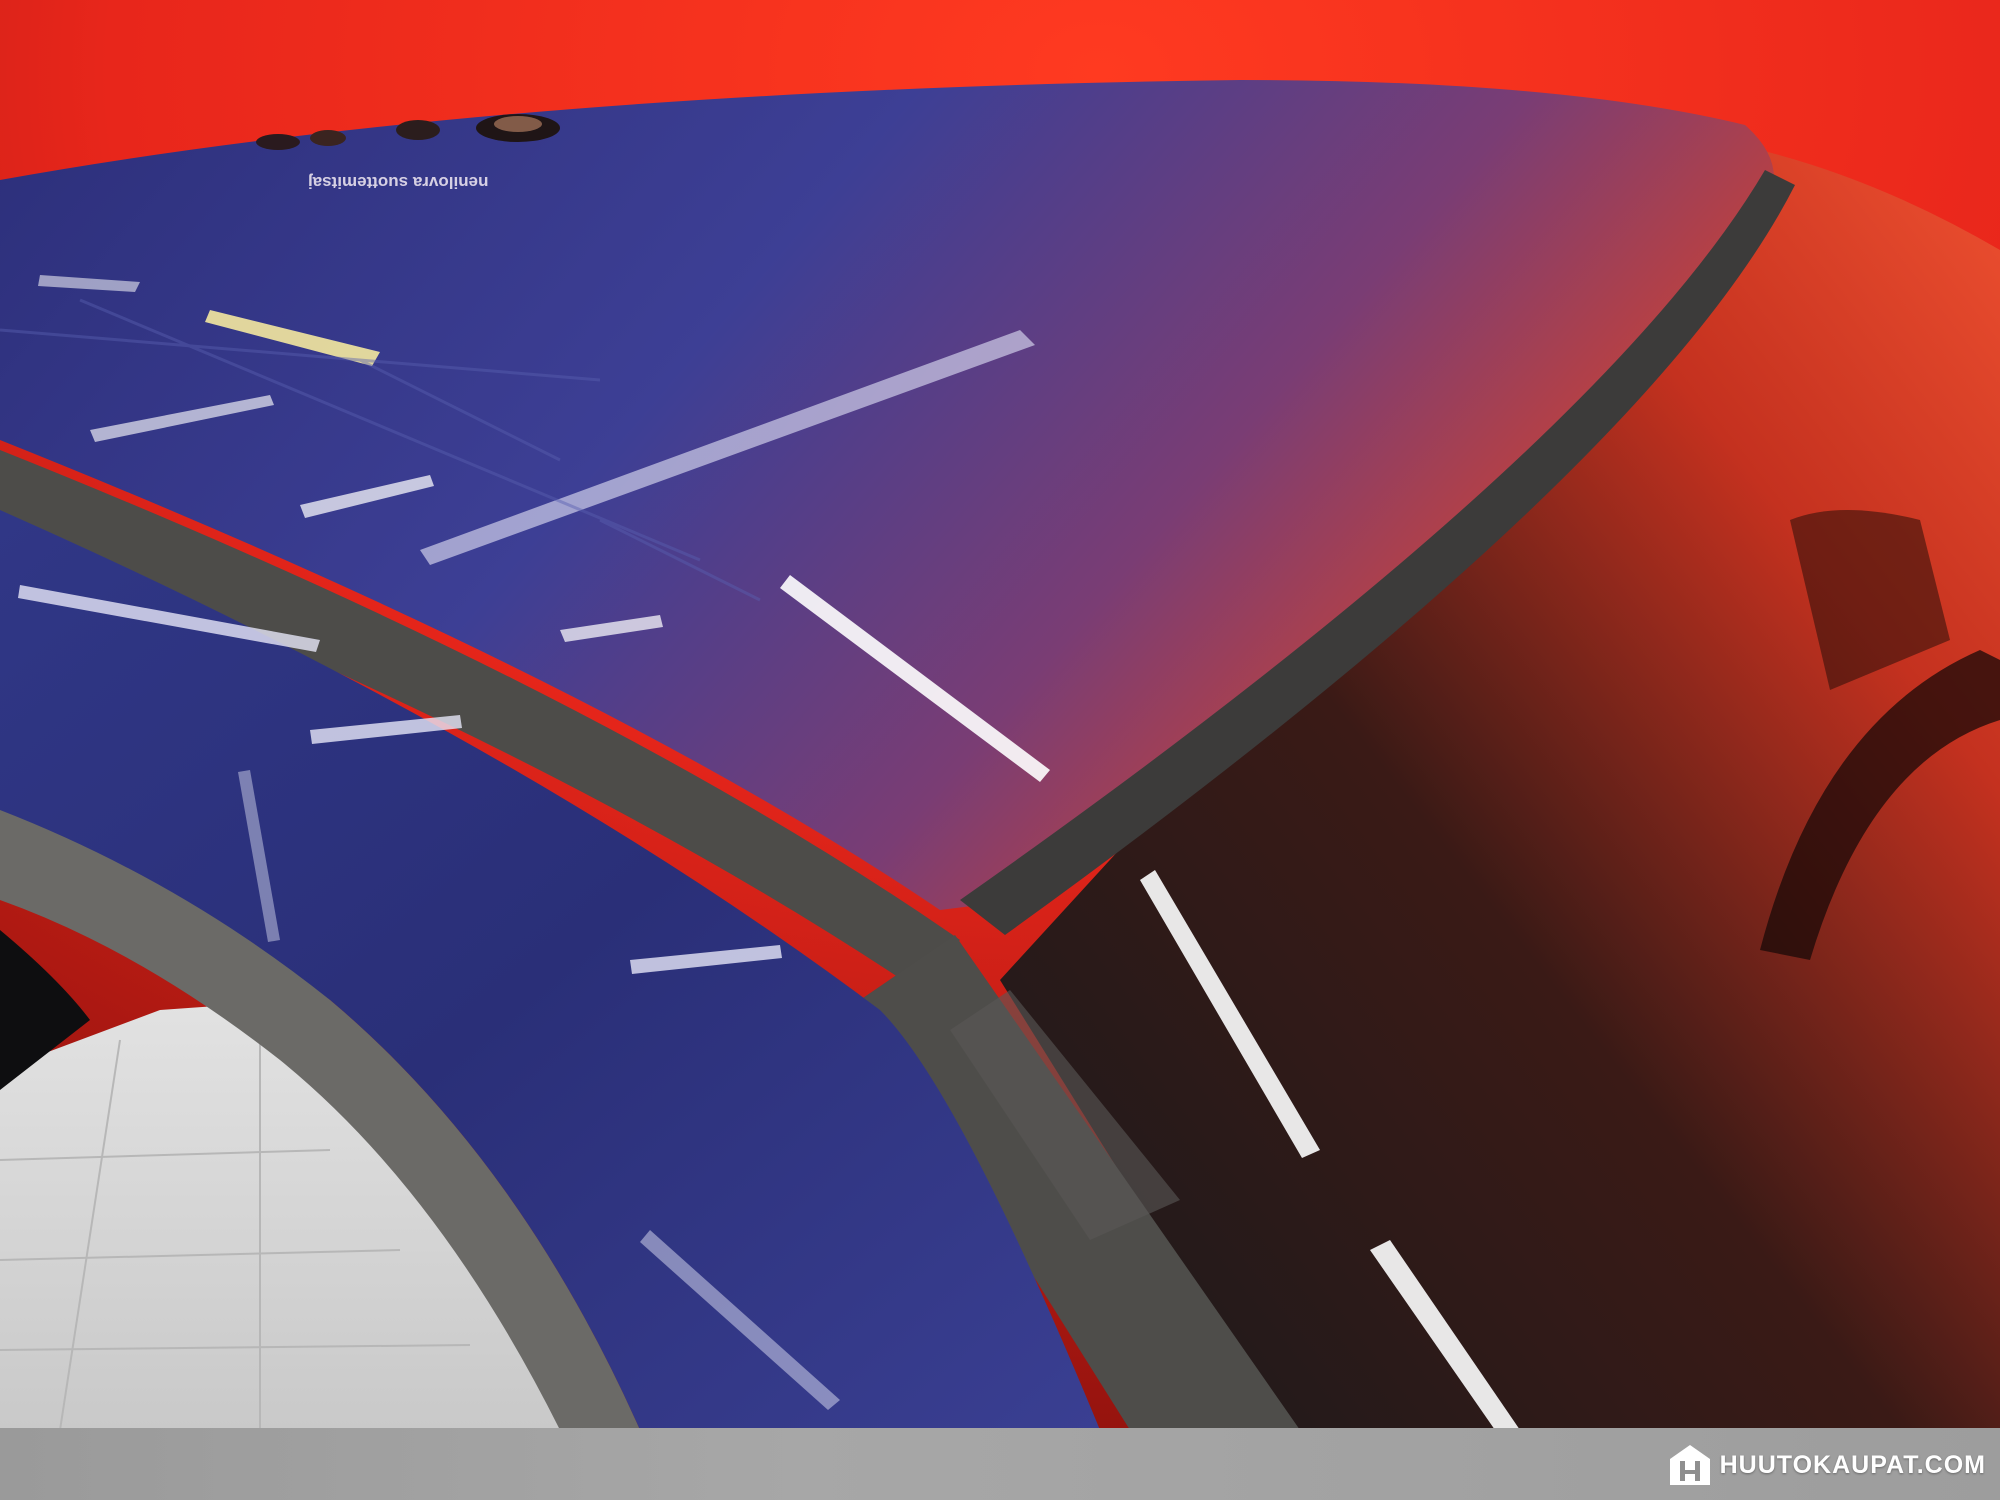 This screenshot has width=2000, height=1500. I want to click on watermark: HUUTOKAUPAT.COM, so click(1826, 1465).